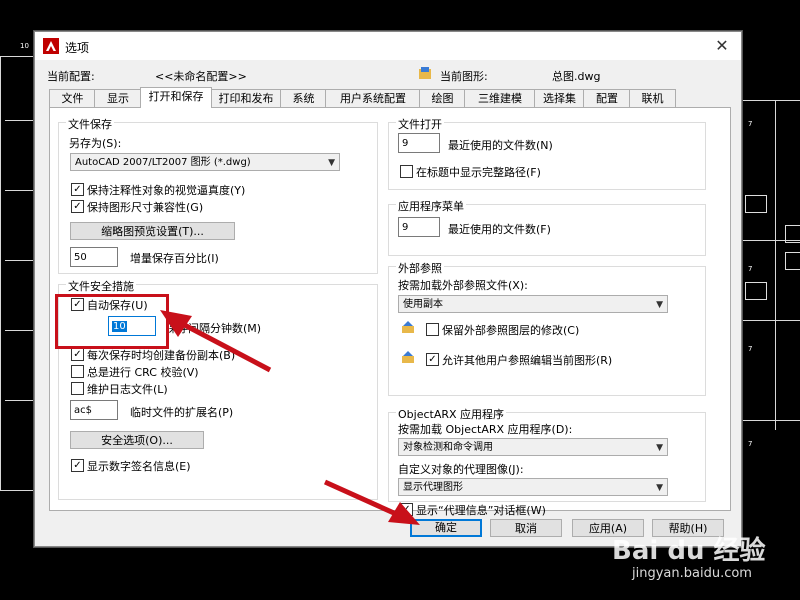 The height and width of the screenshot is (600, 800). What do you see at coordinates (94, 257) in the screenshot?
I see `incremental-save-input: 50` at bounding box center [94, 257].